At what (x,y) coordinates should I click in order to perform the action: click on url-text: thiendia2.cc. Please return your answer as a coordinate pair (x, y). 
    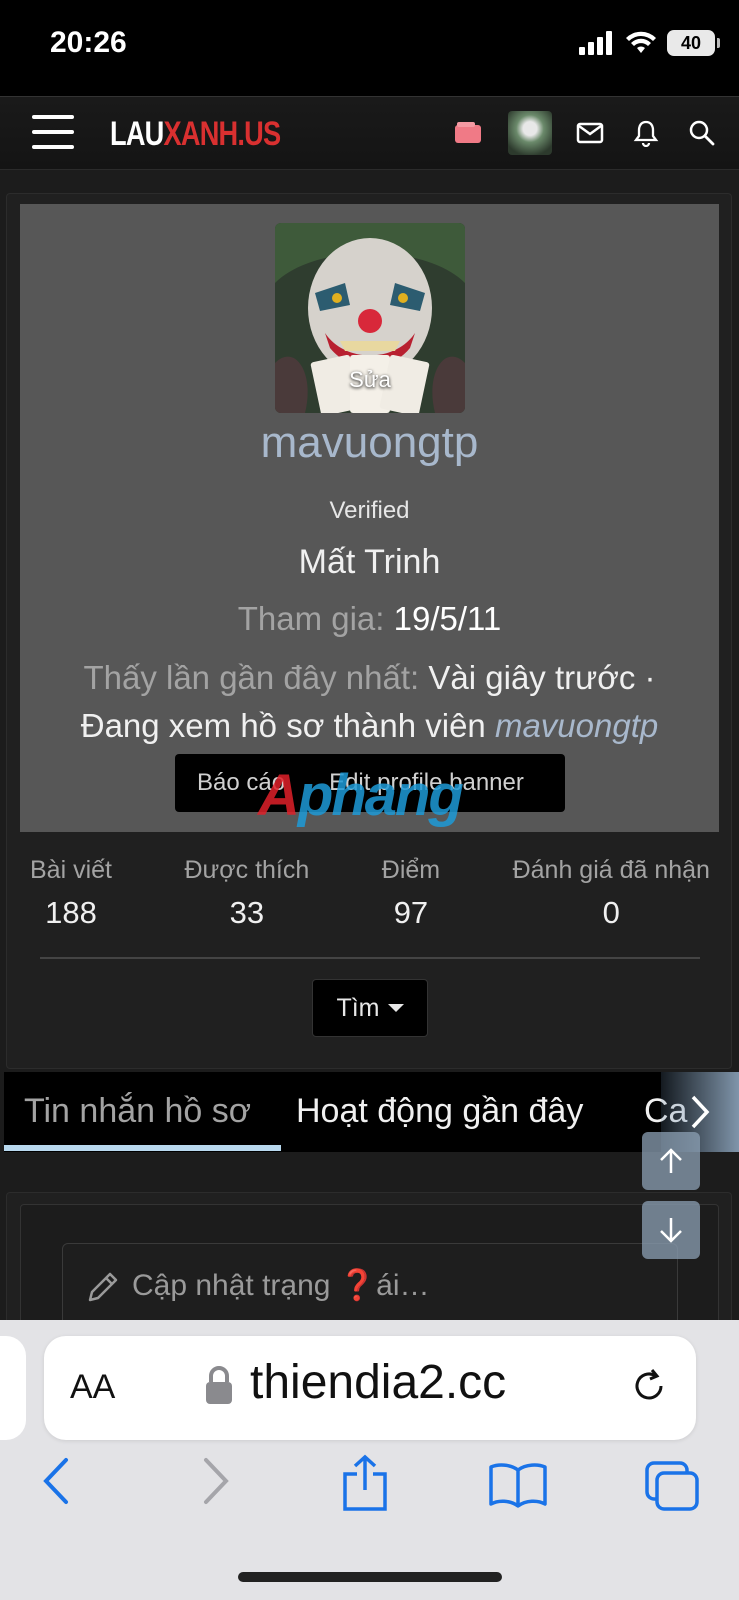
    Looking at the image, I should click on (378, 1382).